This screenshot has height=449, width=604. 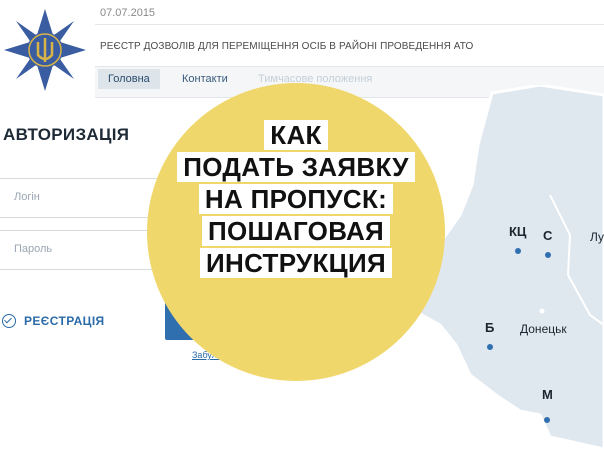 What do you see at coordinates (296, 231) in the screenshot?
I see `headline-line: ПОШАГОВАЯ` at bounding box center [296, 231].